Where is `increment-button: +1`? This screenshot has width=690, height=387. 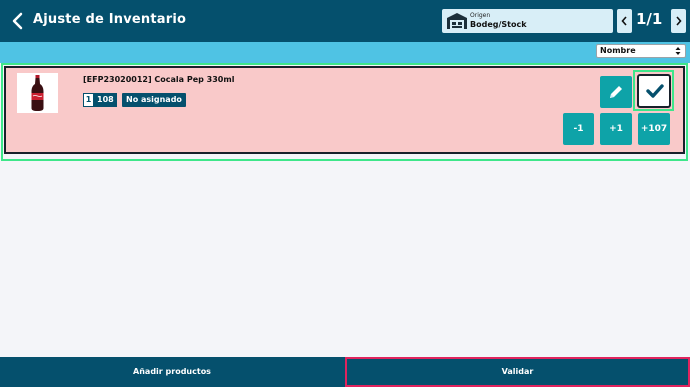
increment-button: +1 is located at coordinates (616, 129).